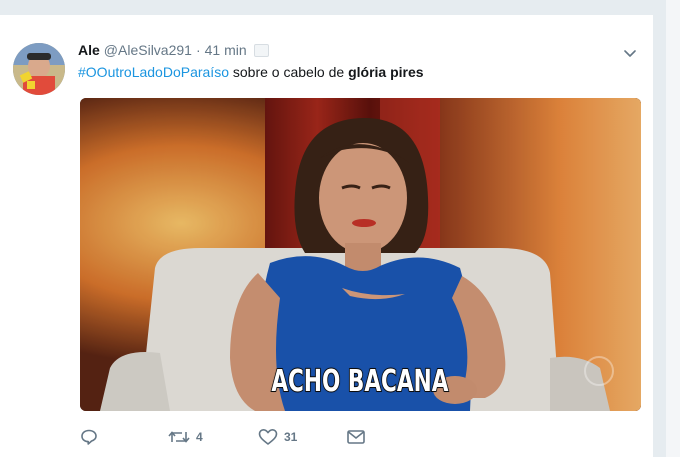 The image size is (680, 457). What do you see at coordinates (261, 50) in the screenshot?
I see `translate-icon` at bounding box center [261, 50].